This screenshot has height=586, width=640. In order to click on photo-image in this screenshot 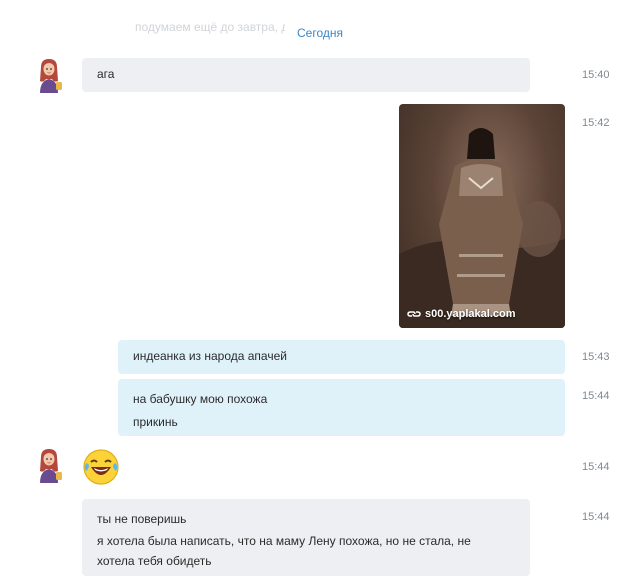, I will do `click(482, 228)`.